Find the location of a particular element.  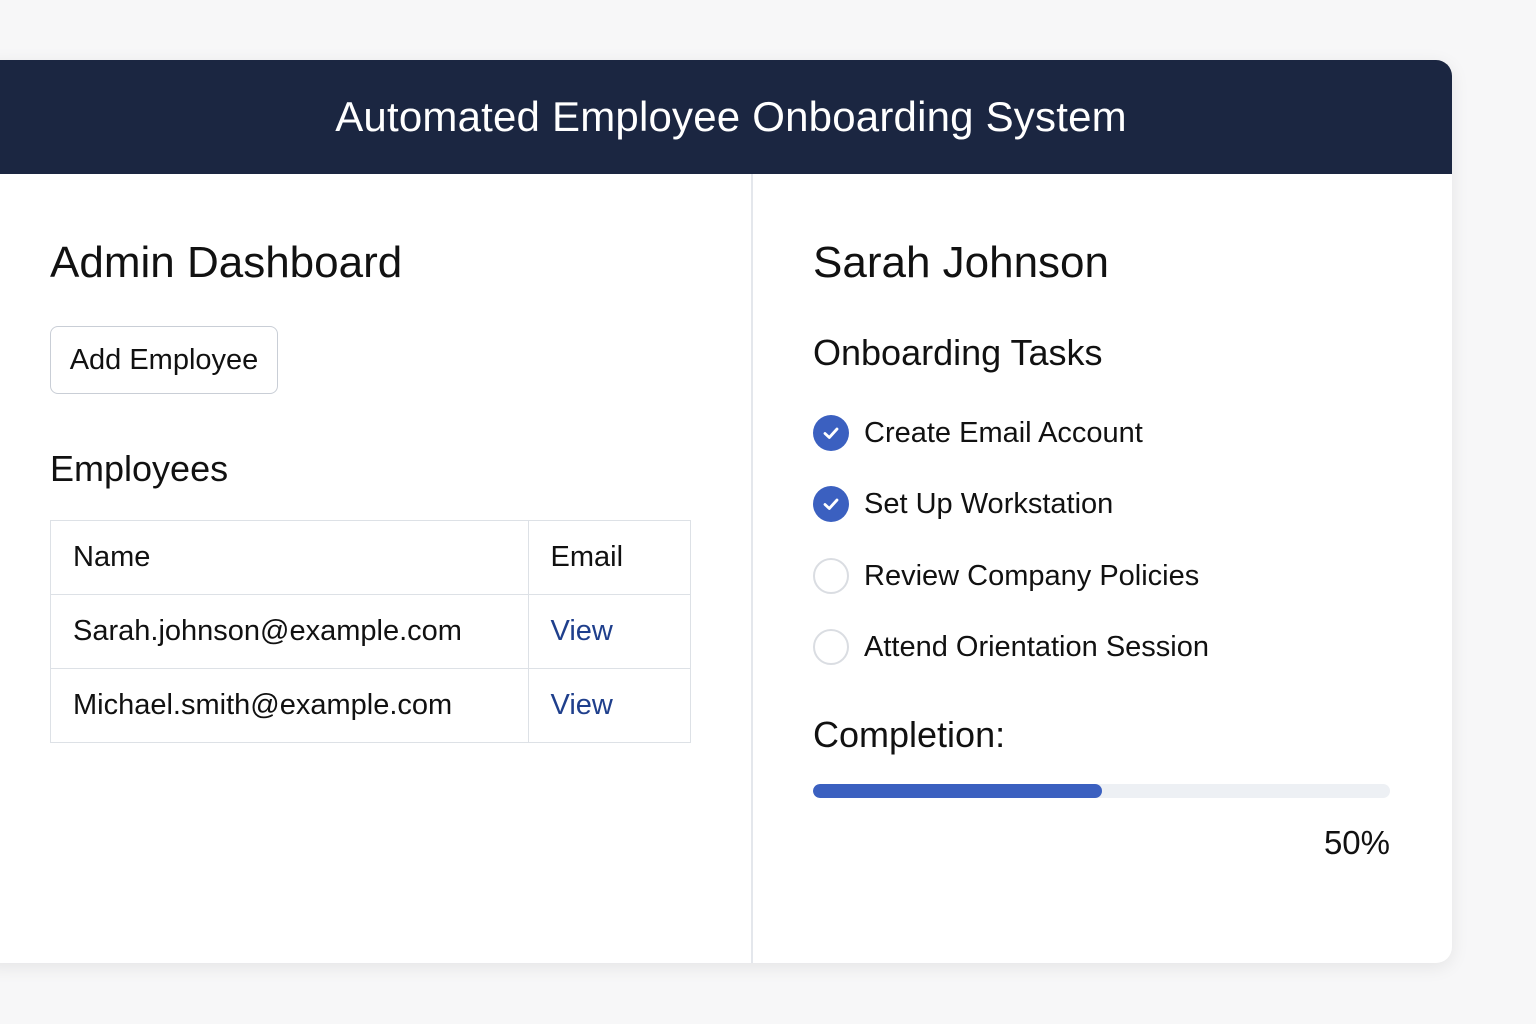

employee-email-cell: Michael.smith@example.com is located at coordinates (289, 705).